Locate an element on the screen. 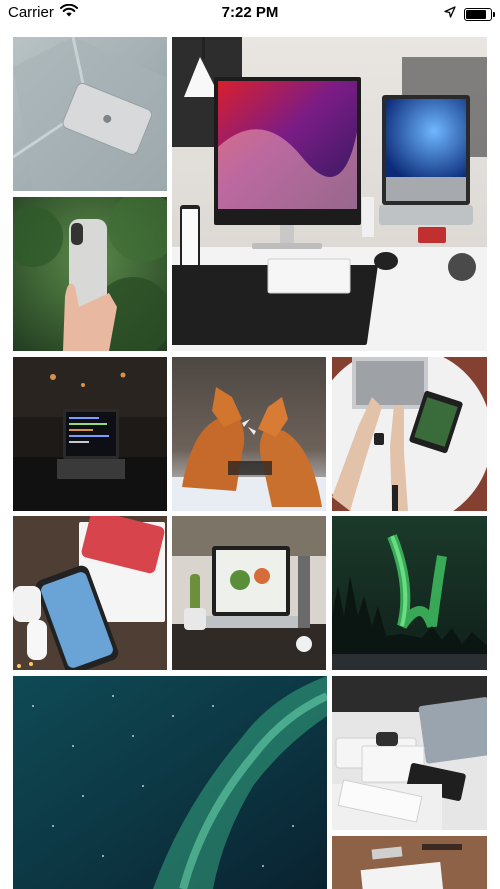 The image size is (500, 889). location-arrow-icon is located at coordinates (450, 14).